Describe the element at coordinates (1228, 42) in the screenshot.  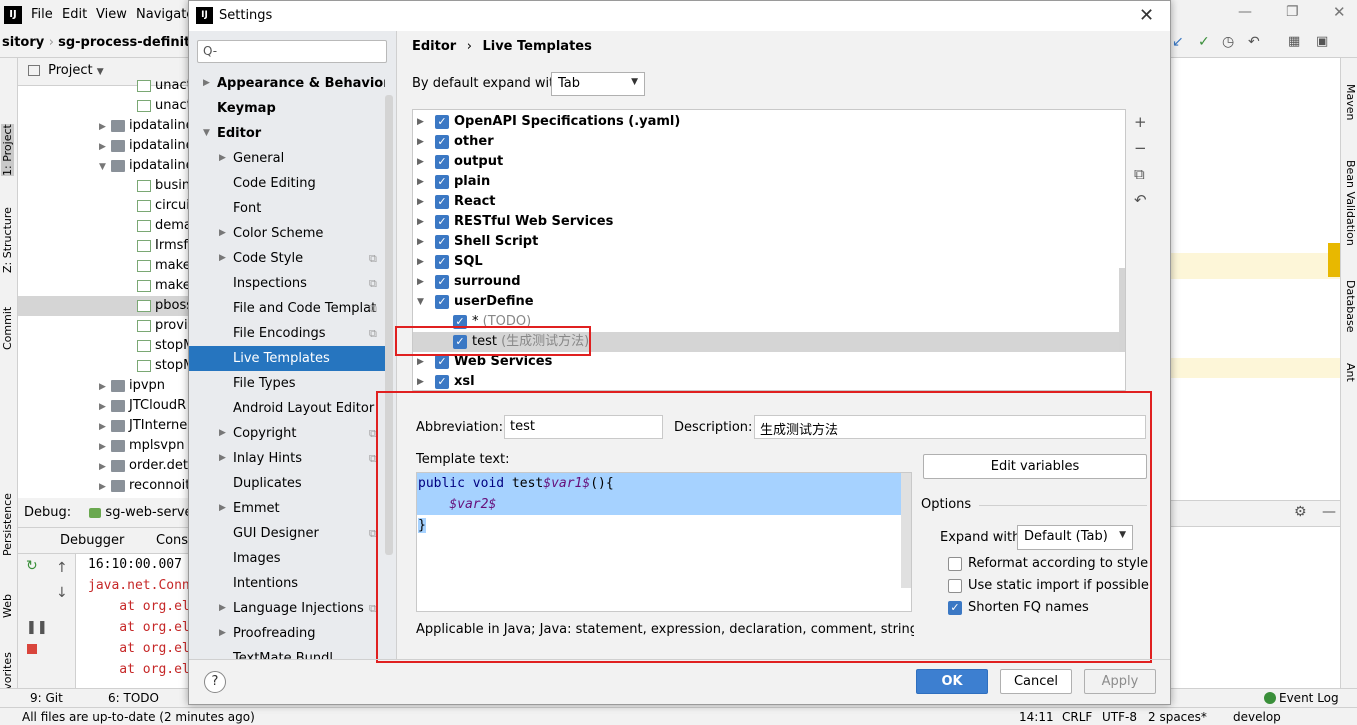
I see `history-icon: ◷` at that location.